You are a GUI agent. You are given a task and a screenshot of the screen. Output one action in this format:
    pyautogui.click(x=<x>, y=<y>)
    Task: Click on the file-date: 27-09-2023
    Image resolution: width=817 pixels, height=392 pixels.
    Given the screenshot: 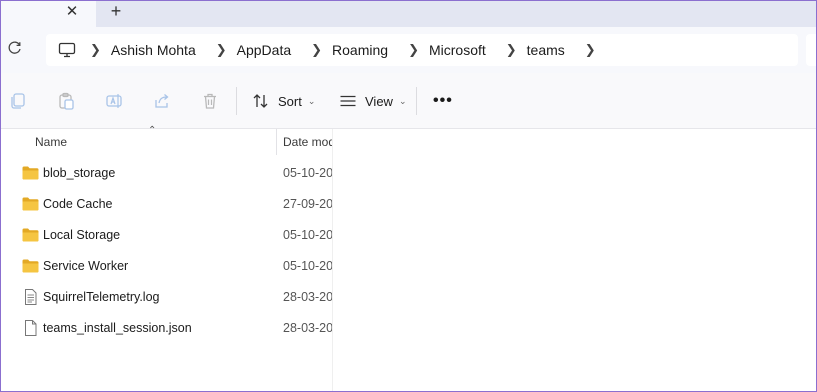 What is the action you would take?
    pyautogui.click(x=307, y=204)
    